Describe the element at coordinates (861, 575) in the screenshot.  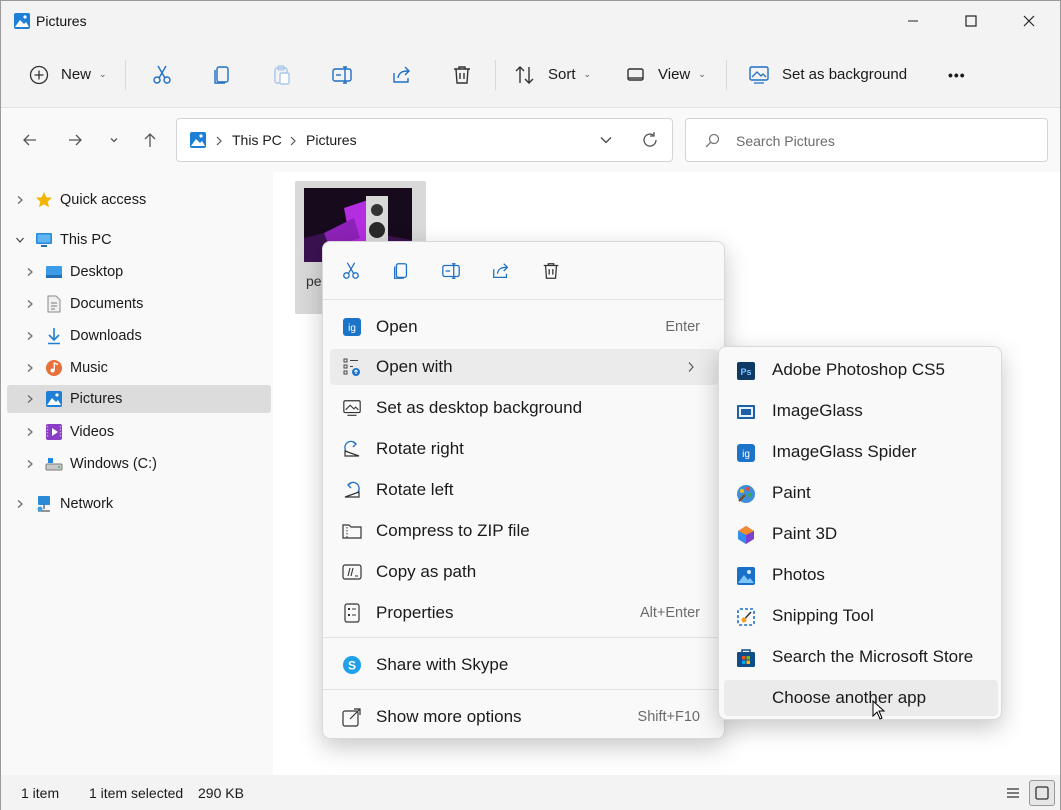
I see `submenu-item-photos: Photos` at that location.